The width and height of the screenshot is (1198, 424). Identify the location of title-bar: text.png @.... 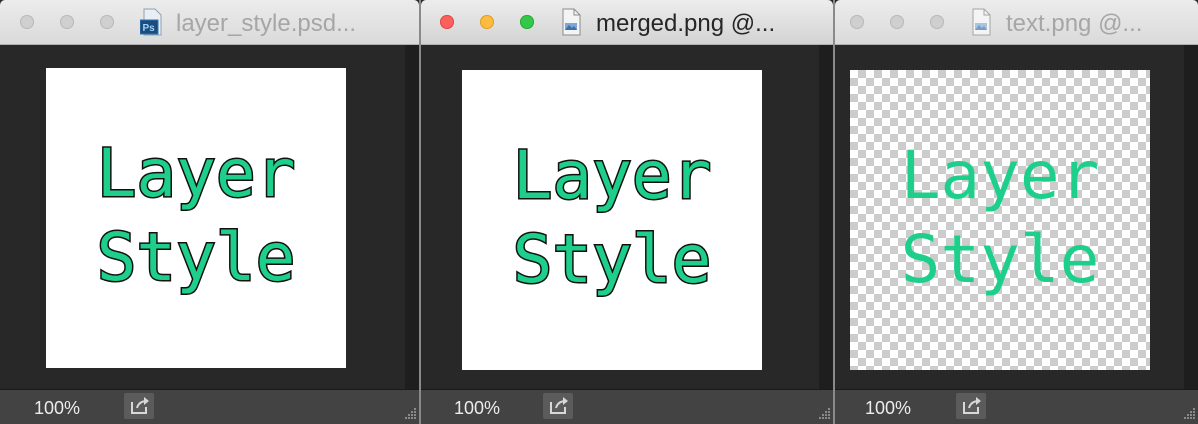
(1016, 22).